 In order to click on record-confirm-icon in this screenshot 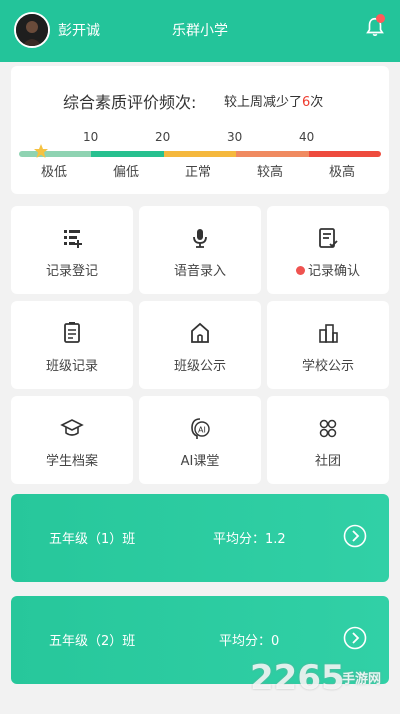, I will do `click(328, 238)`.